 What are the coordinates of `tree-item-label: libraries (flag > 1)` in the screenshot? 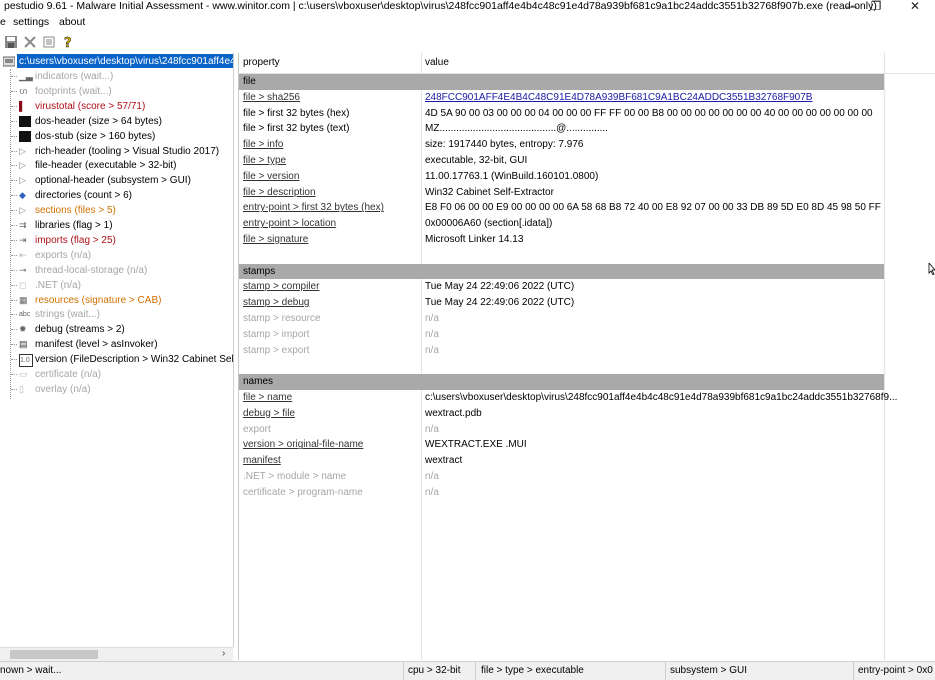 It's located at (74, 225).